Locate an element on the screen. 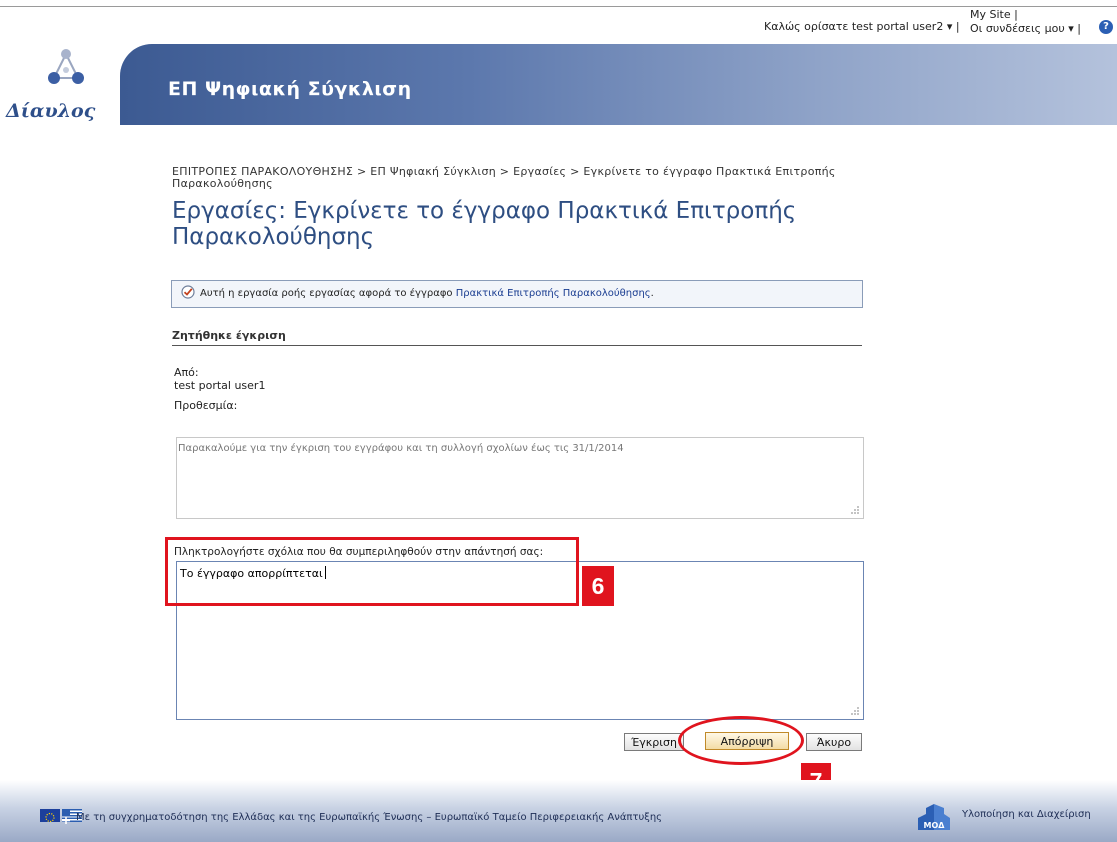 This screenshot has height=842, width=1117. welcome-menu: Καλώς ορίσατε test portal user2 ▾ | is located at coordinates (862, 26).